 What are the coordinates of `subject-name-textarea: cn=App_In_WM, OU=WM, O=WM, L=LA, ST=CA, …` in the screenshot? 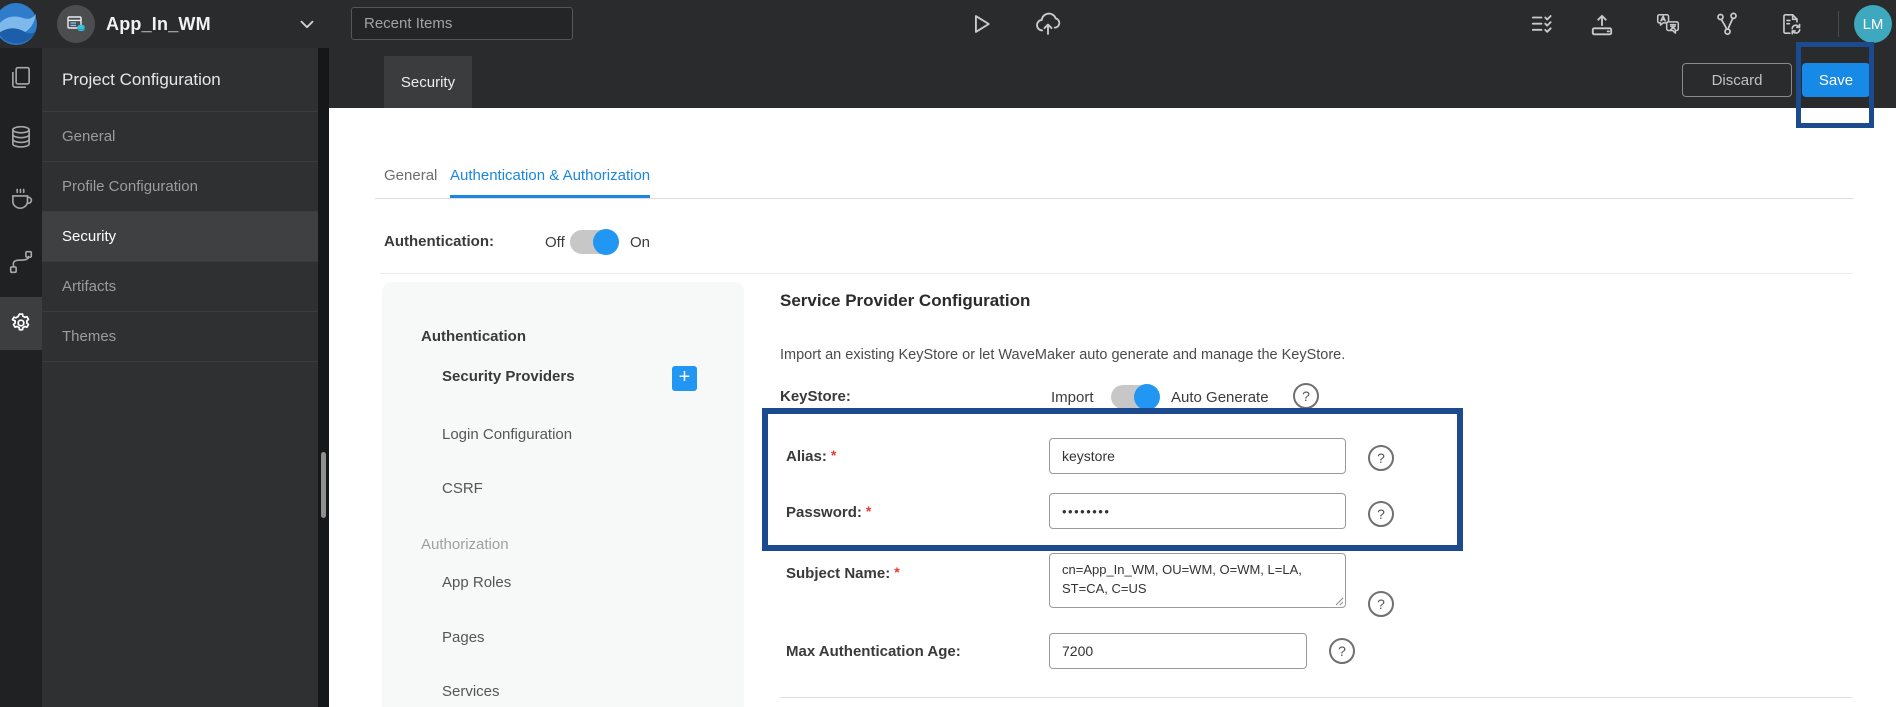 It's located at (1197, 580).